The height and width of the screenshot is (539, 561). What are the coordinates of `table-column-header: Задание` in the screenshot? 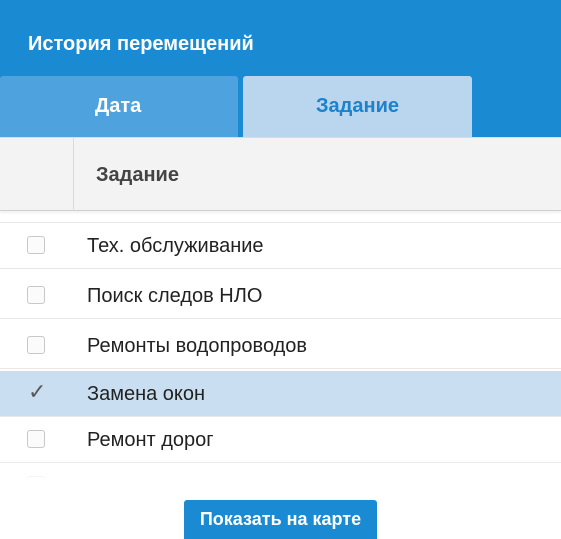 It's located at (280, 174).